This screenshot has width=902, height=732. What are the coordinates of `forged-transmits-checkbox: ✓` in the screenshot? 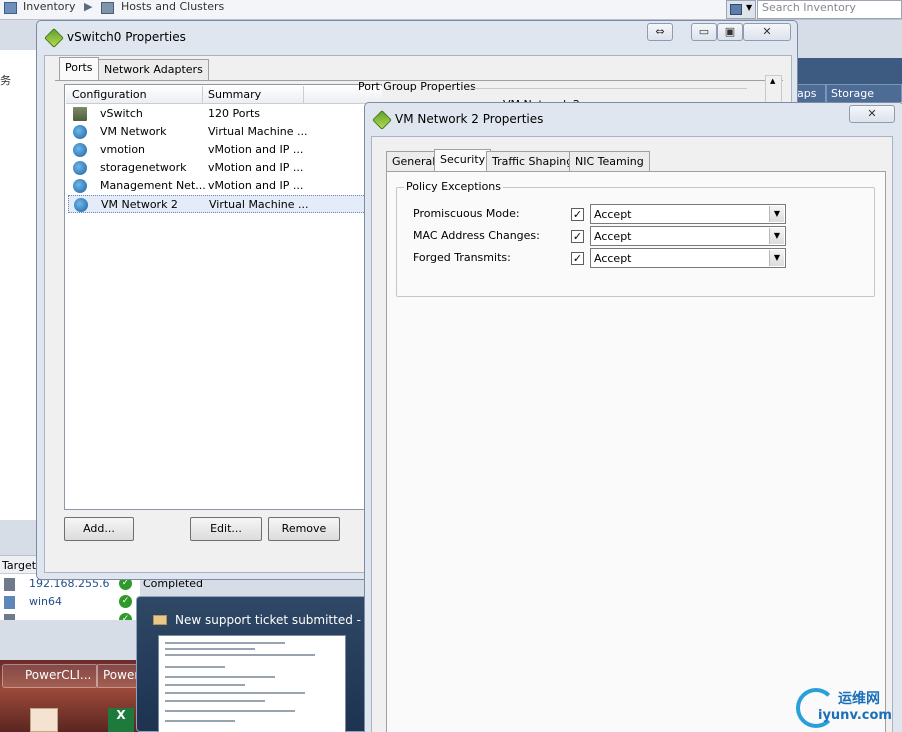 It's located at (577, 258).